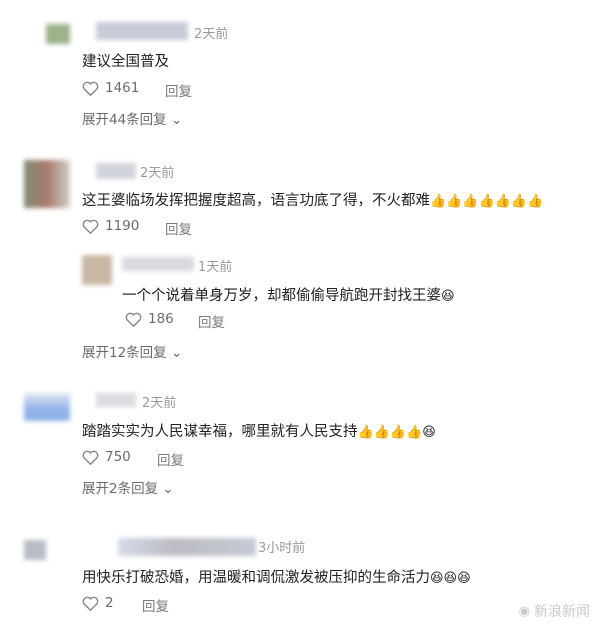 Image resolution: width=600 pixels, height=631 pixels. Describe the element at coordinates (128, 487) in the screenshot. I see `expand-replies-link: 展开2条回复 ⌄` at that location.